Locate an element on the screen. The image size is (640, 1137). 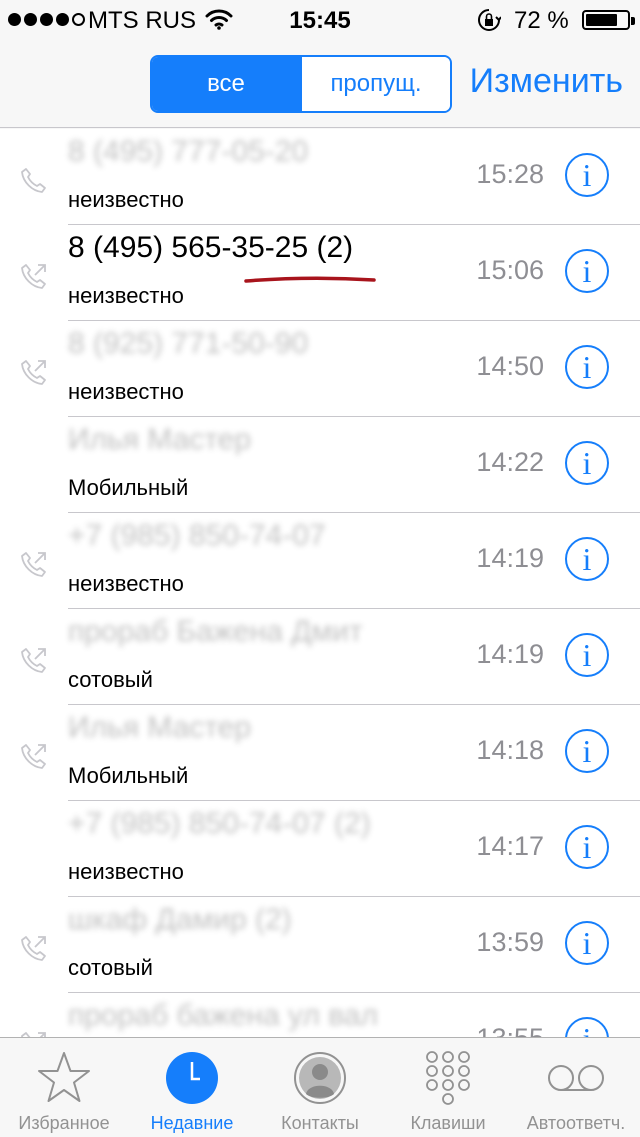
filter-segmented-control: все пропущ. is located at coordinates (301, 84).